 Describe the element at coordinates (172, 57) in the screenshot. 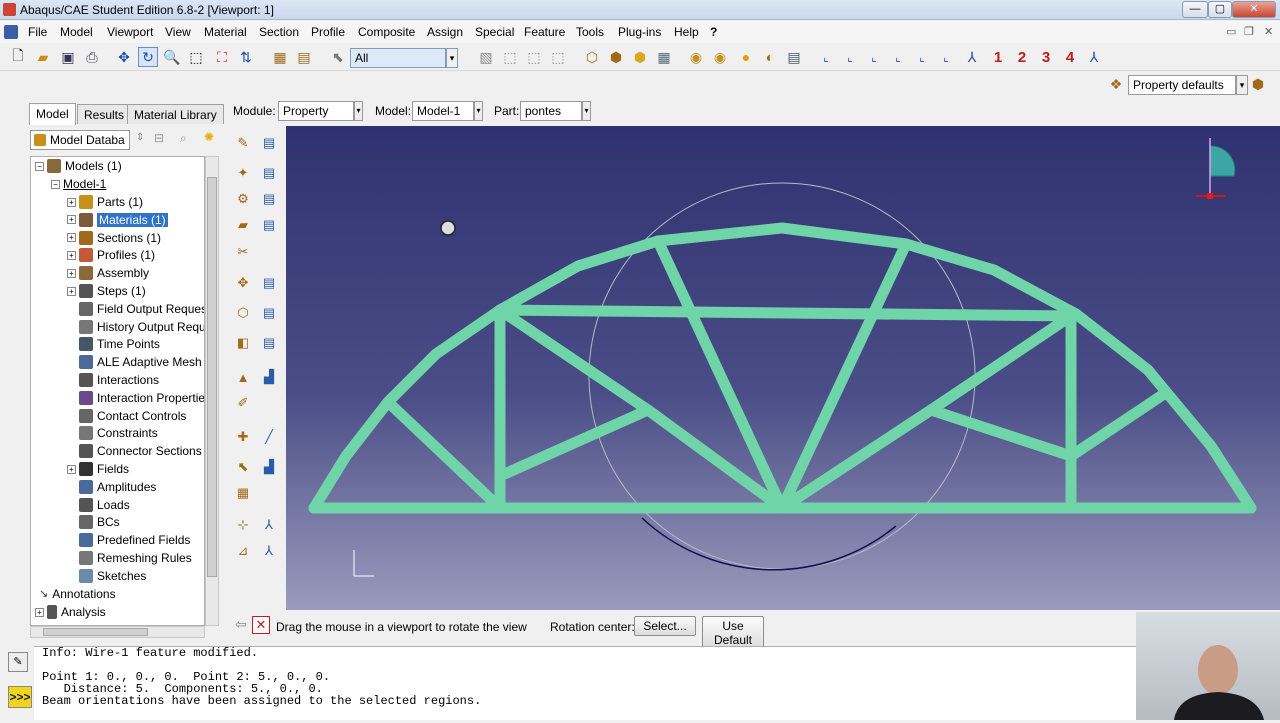

I see `magnify-icon: 🔍` at that location.